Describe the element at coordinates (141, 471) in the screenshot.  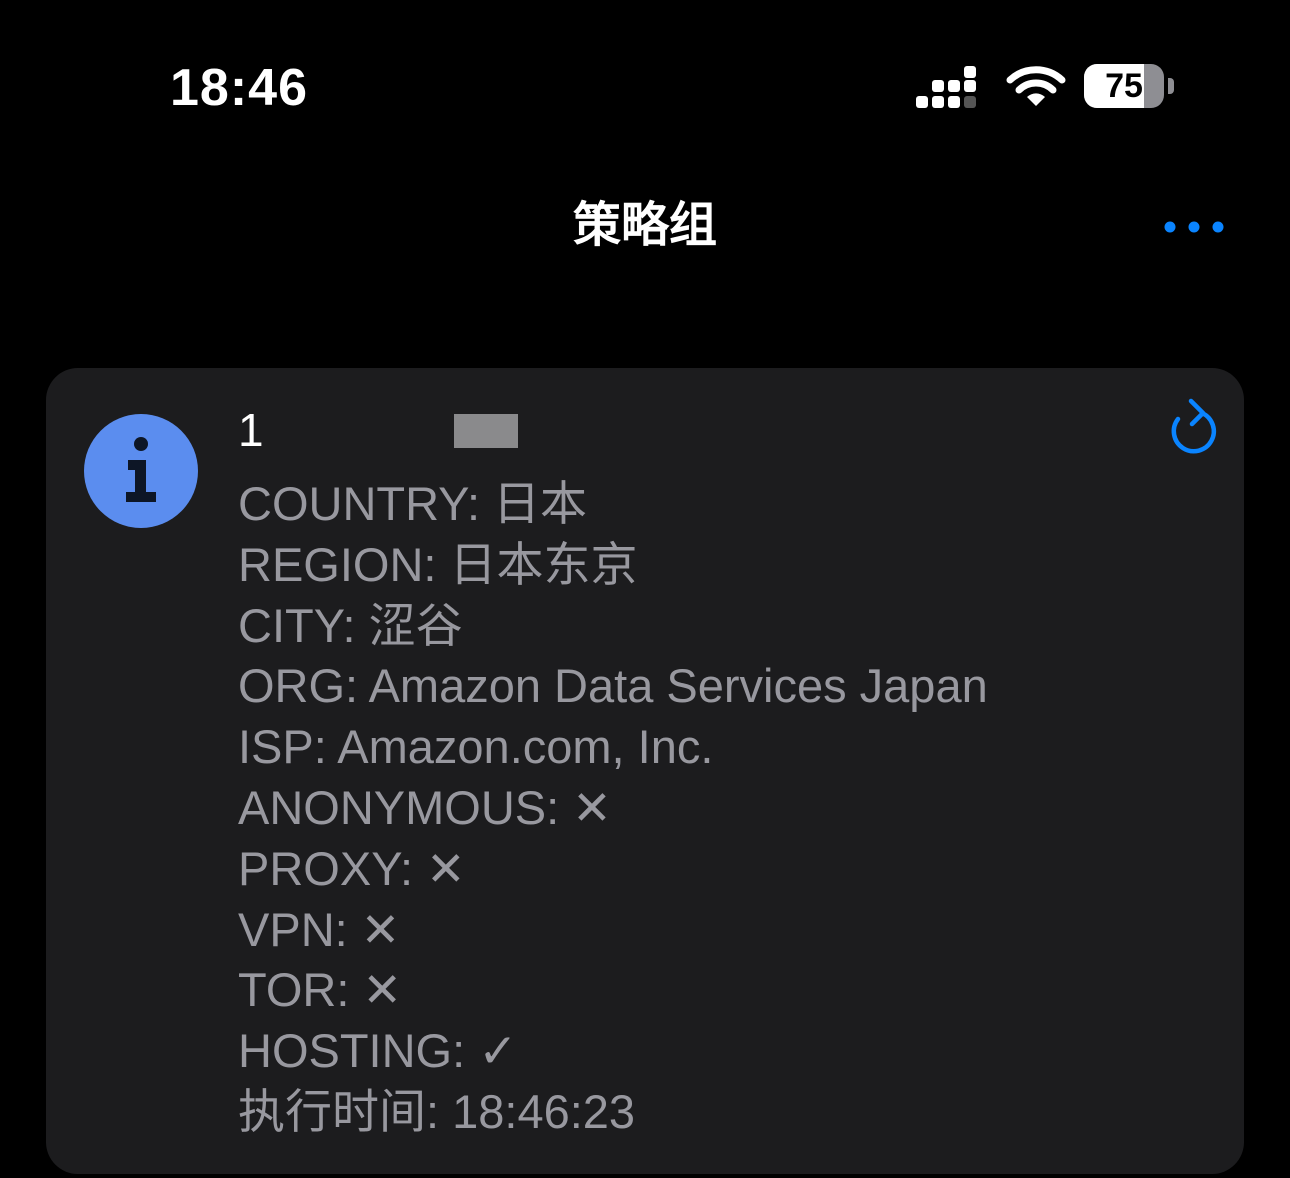
I see `info-icon` at that location.